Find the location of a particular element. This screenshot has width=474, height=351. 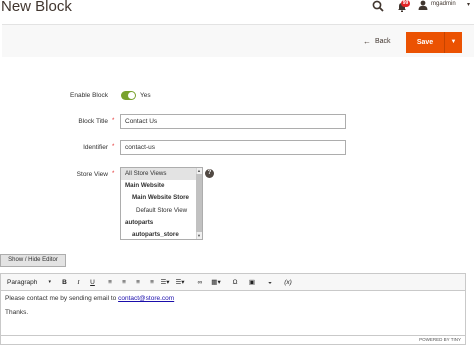

identifier-label: Identifier is located at coordinates (95, 147).